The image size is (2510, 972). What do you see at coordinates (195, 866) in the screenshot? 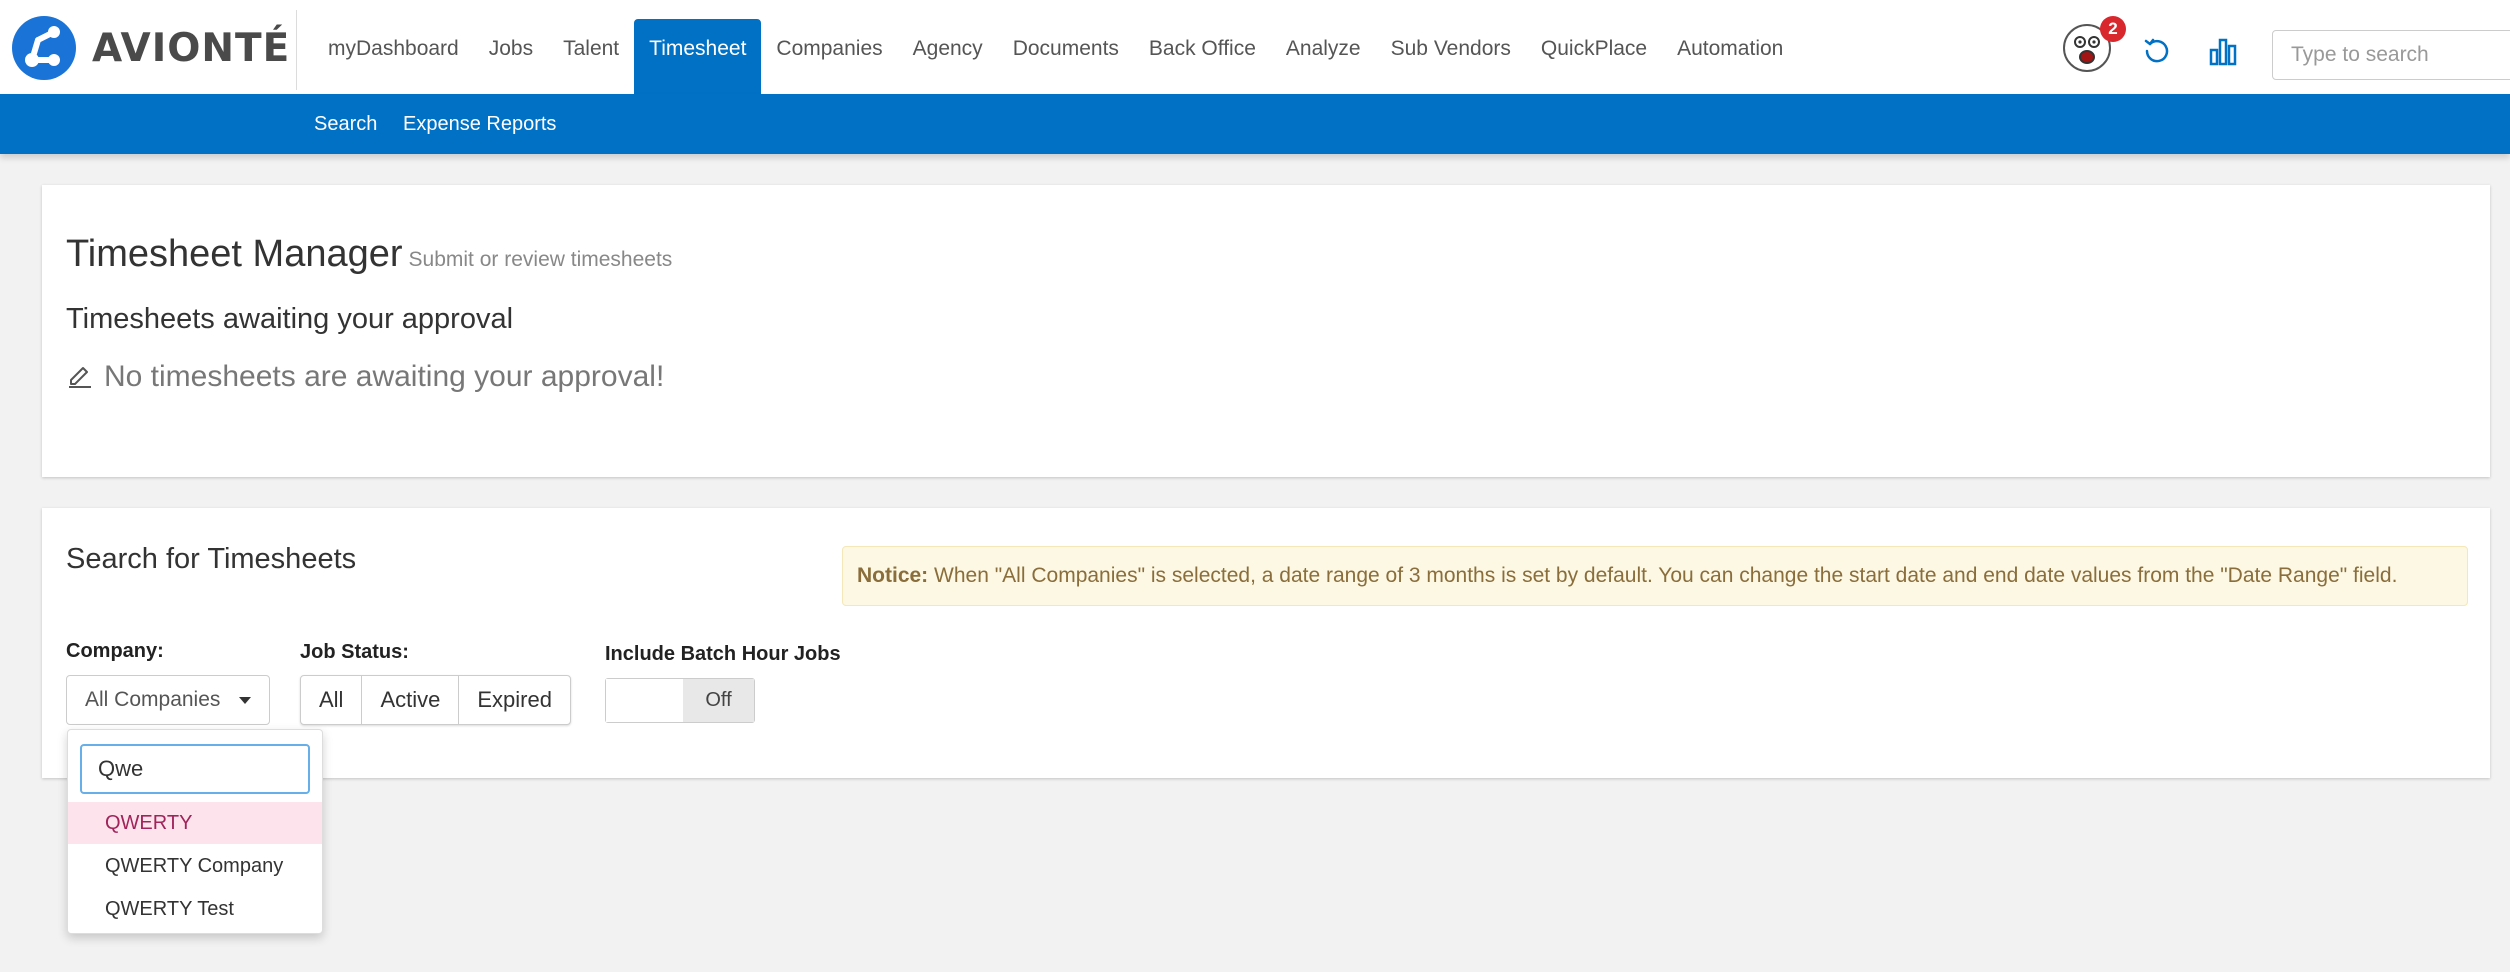
I see `company-option-qwerty-company: QWERTY Company` at bounding box center [195, 866].